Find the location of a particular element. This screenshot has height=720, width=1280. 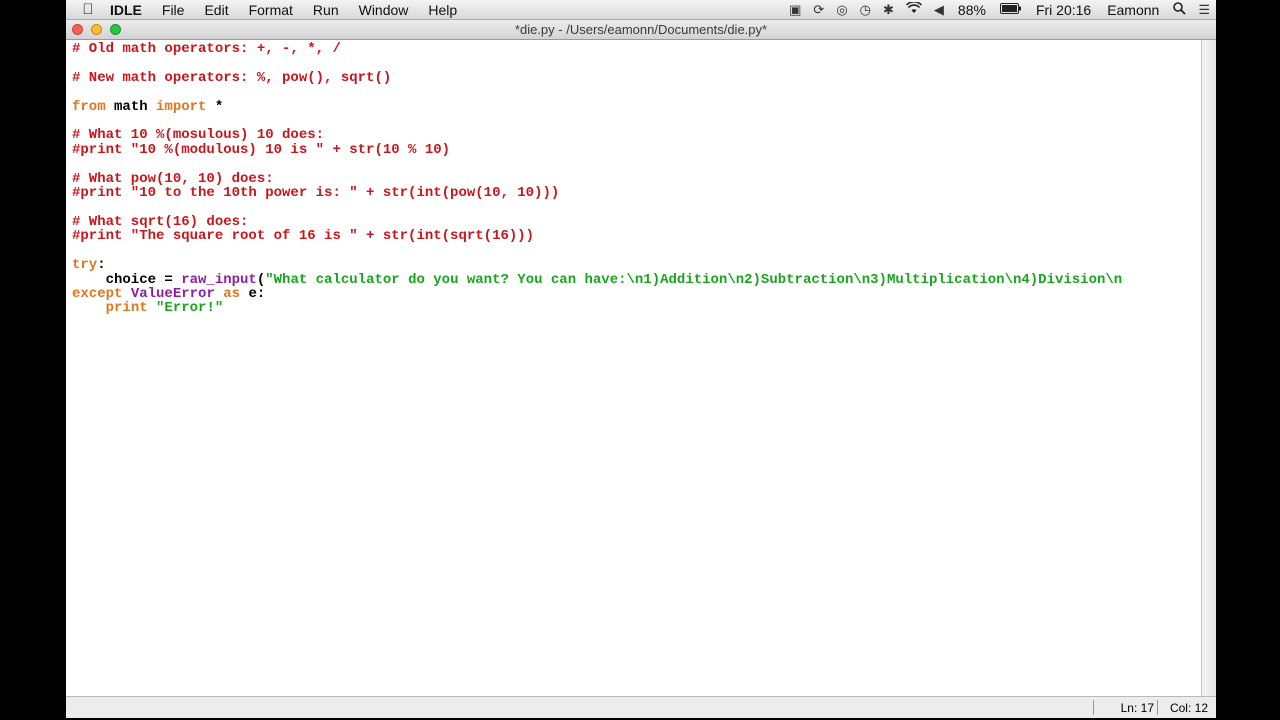

screen-share-icon: ◎ is located at coordinates (841, 10).